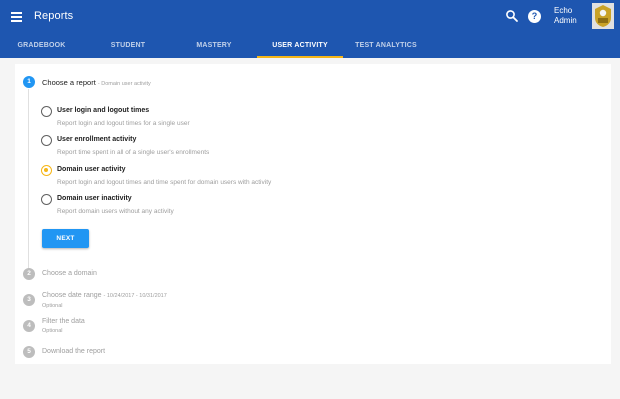 This screenshot has height=399, width=620. I want to click on step-2-badge: 2, so click(29, 274).